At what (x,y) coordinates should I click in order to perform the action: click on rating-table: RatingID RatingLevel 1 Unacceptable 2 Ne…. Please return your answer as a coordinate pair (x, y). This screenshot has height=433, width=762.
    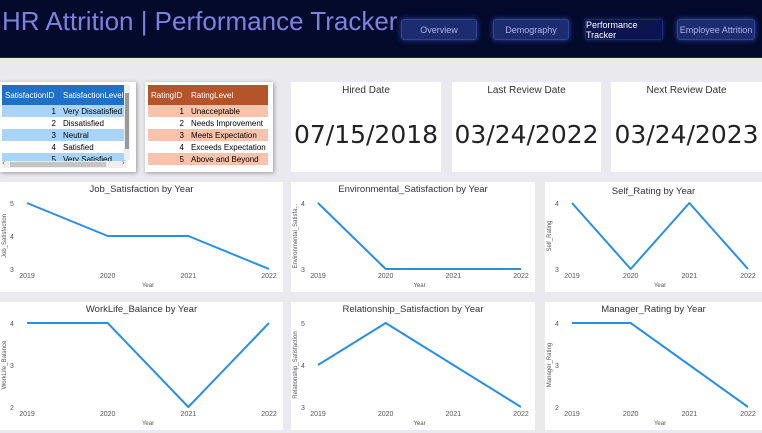
    Looking at the image, I should click on (208, 125).